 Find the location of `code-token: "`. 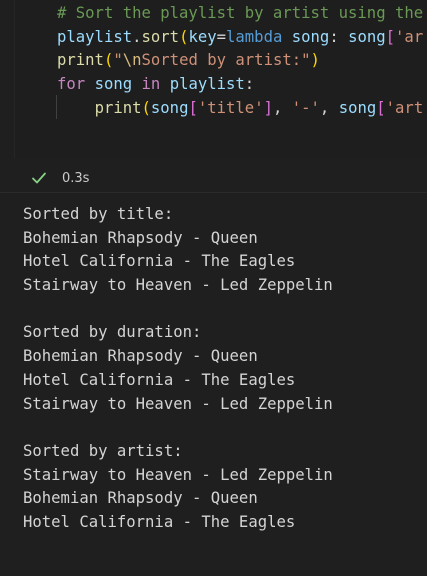

code-token: " is located at coordinates (118, 60).